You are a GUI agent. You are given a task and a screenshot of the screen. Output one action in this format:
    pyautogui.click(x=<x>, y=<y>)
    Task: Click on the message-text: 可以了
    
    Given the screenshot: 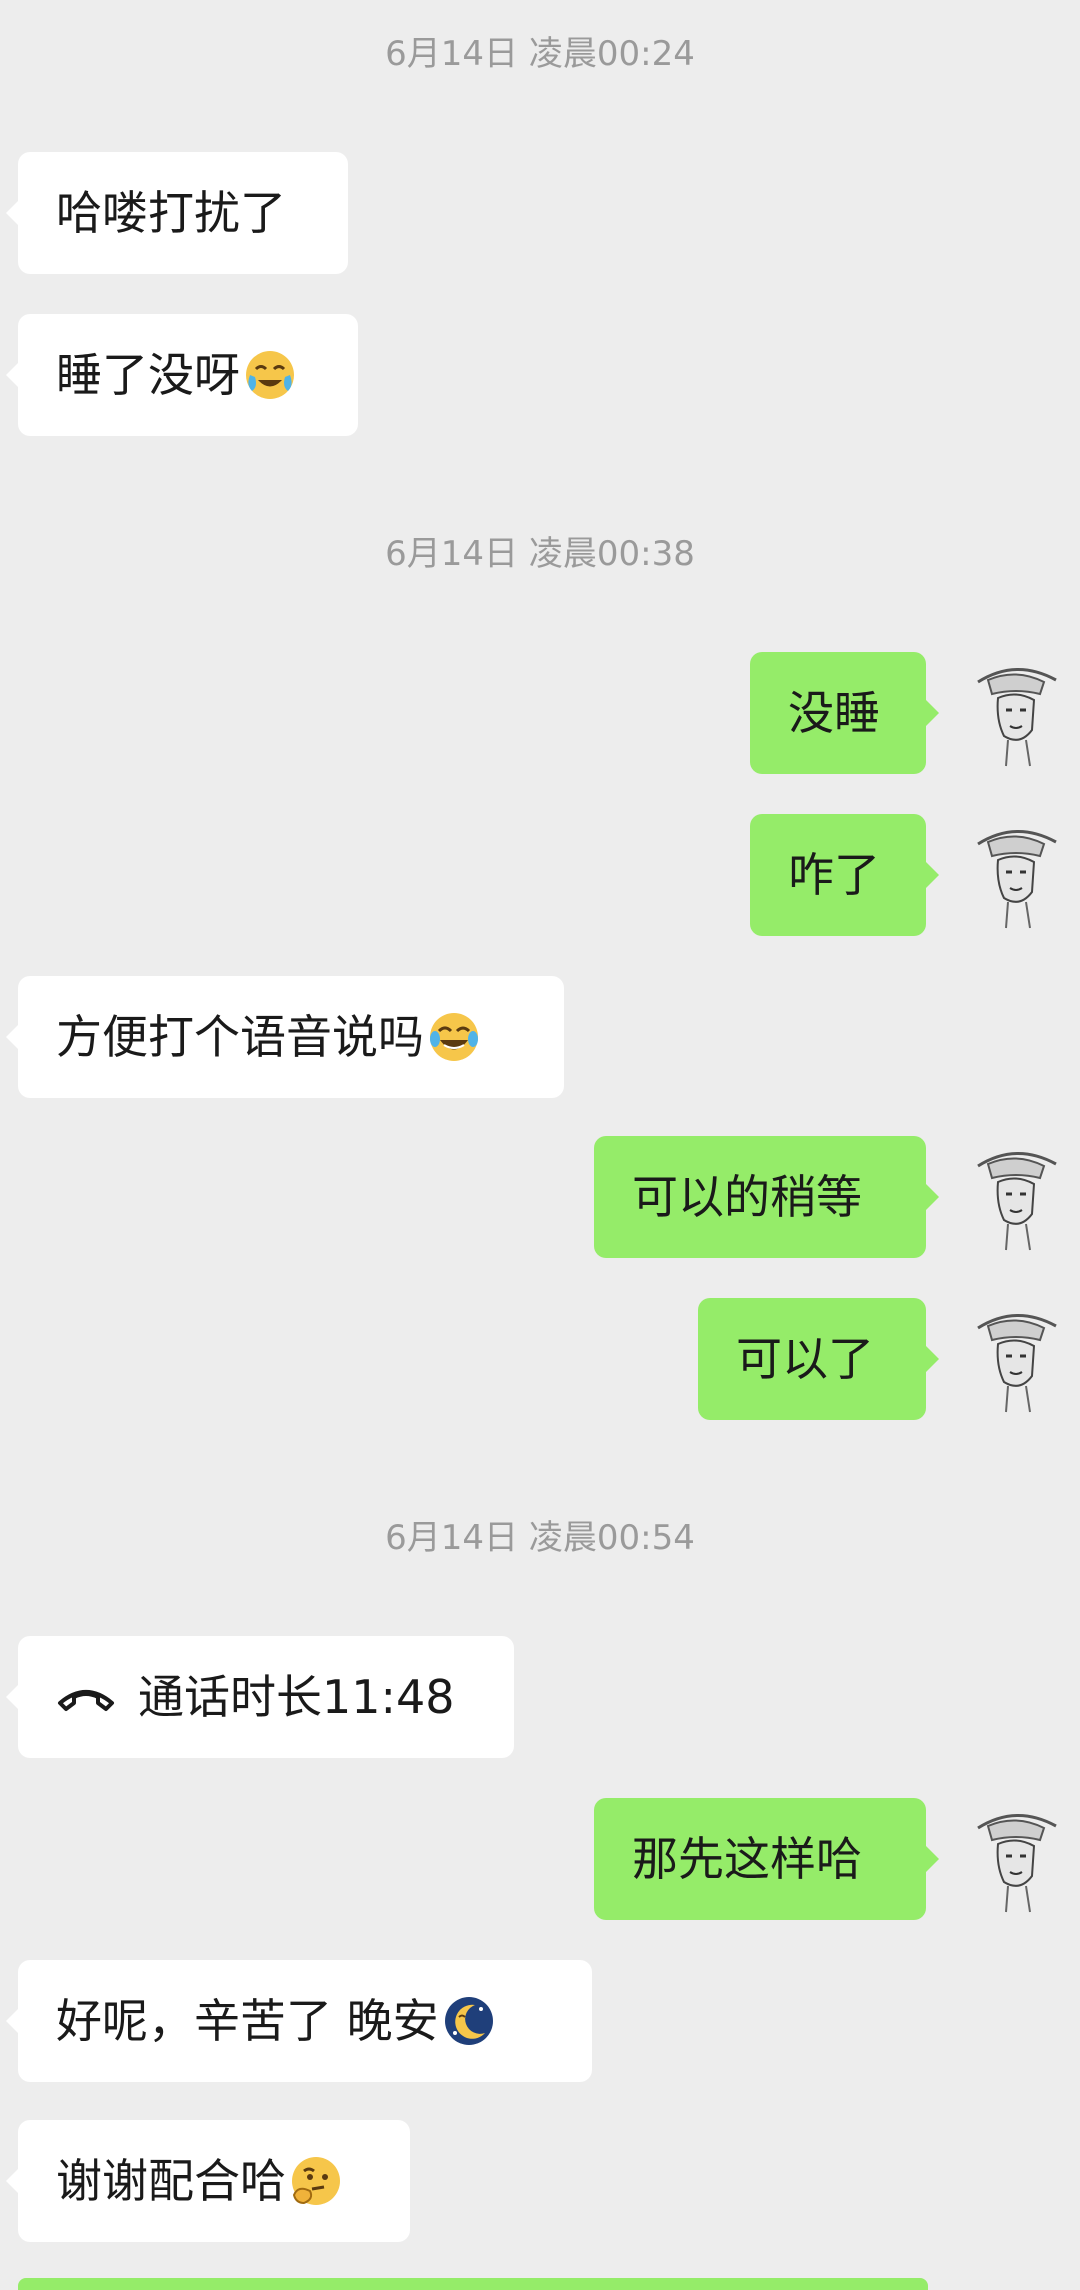 What is the action you would take?
    pyautogui.click(x=805, y=1359)
    